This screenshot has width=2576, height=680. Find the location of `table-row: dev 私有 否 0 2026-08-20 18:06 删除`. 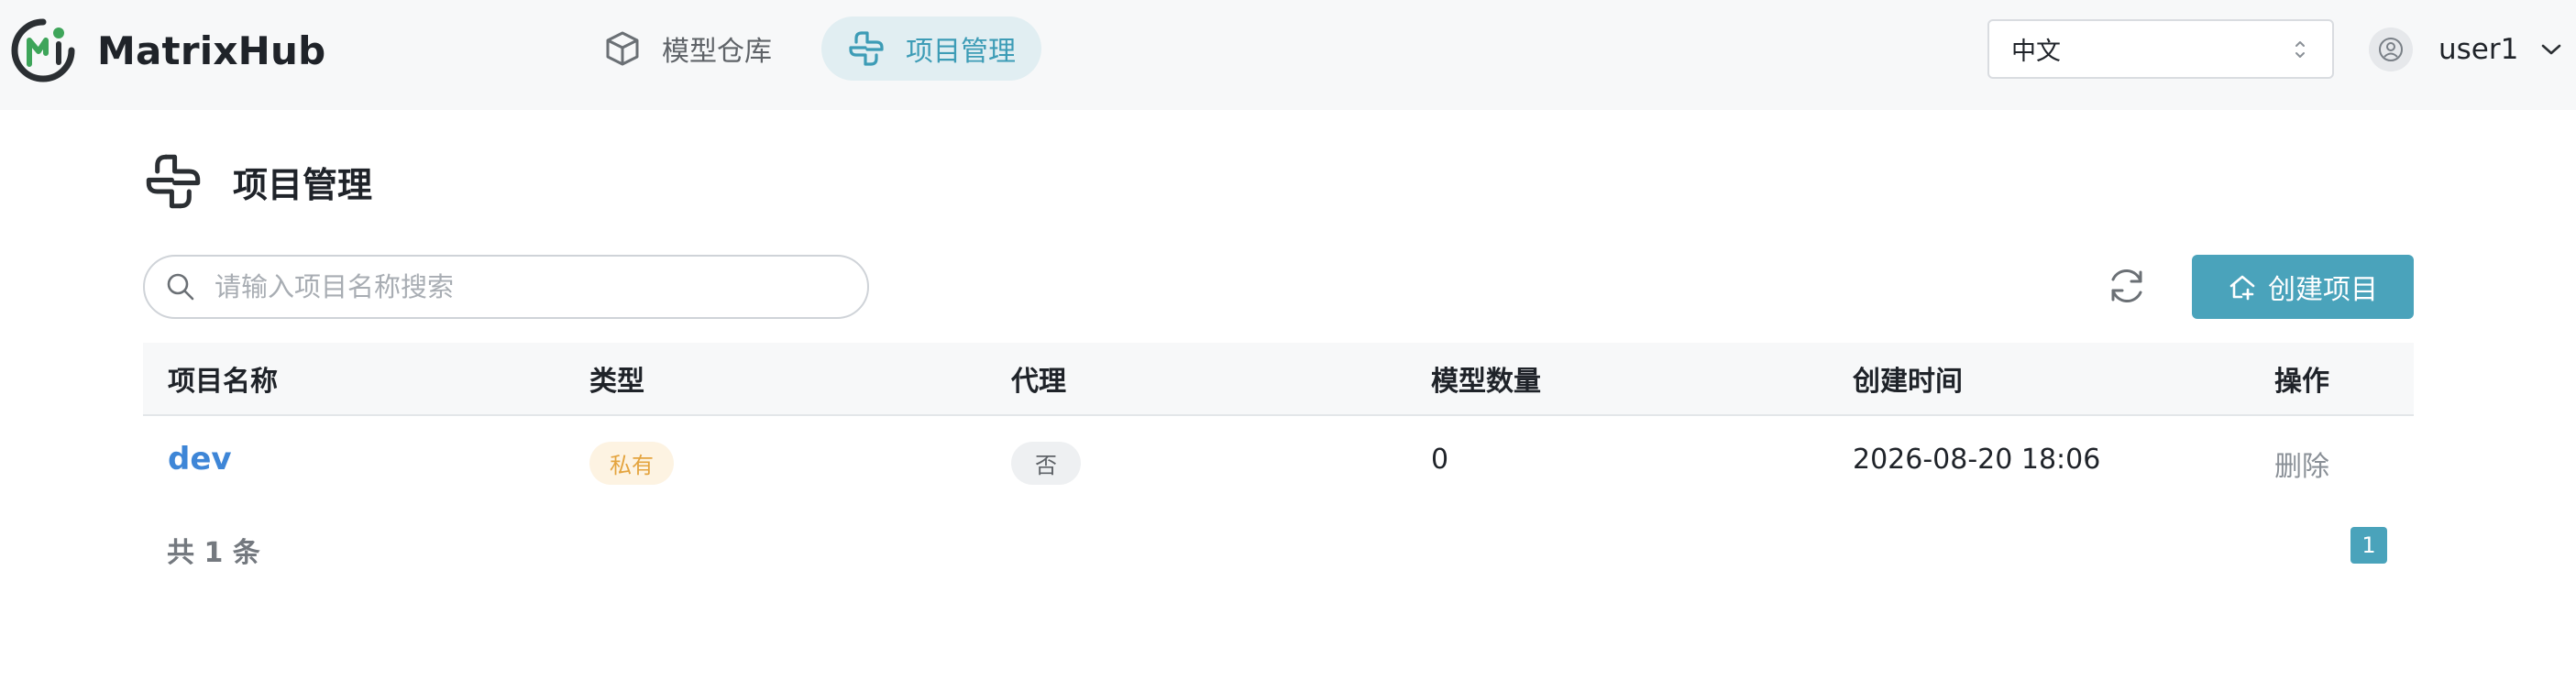

table-row: dev 私有 否 0 2026-08-20 18:06 删除 is located at coordinates (1279, 462).